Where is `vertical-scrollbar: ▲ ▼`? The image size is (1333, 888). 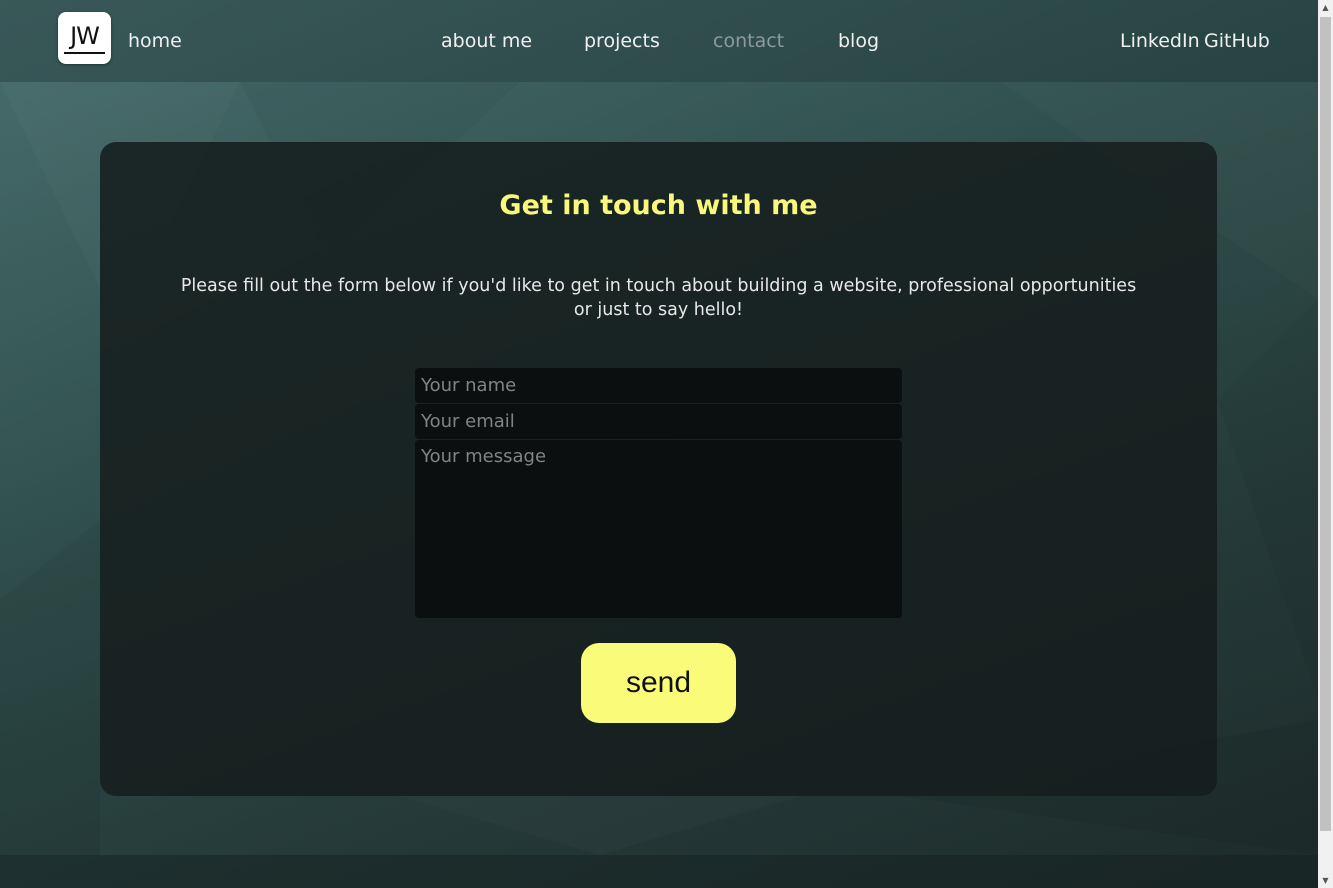
vertical-scrollbar: ▲ ▼ is located at coordinates (1325, 444).